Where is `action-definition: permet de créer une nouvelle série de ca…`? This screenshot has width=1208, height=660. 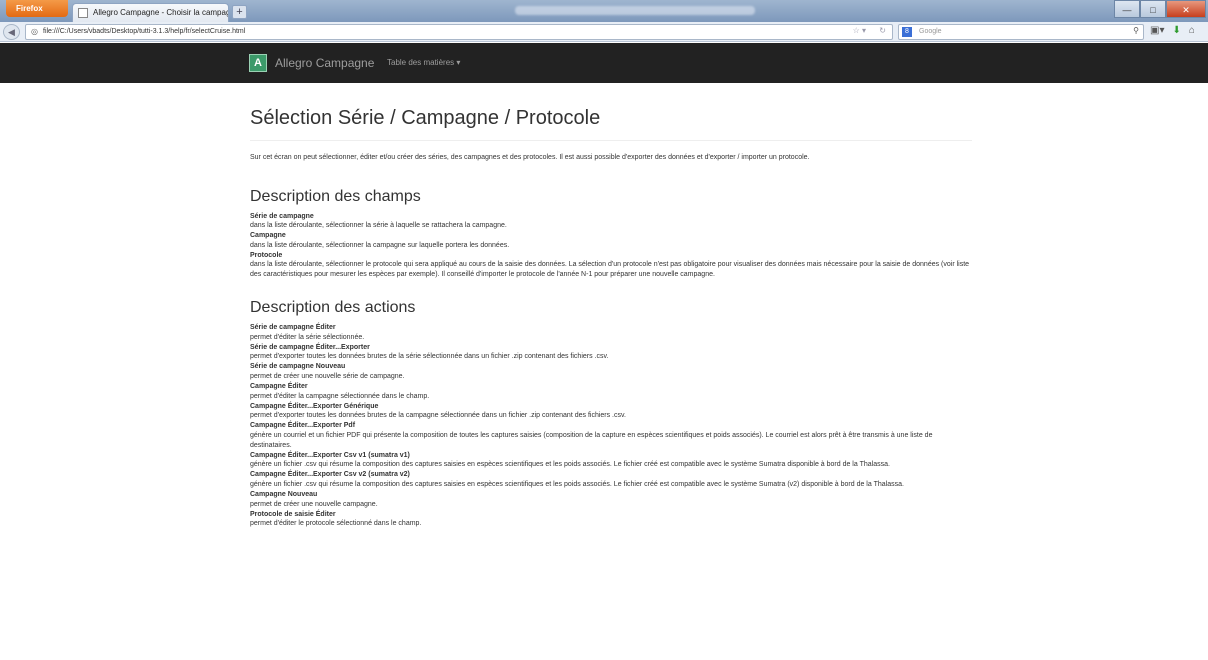
action-definition: permet de créer une nouvelle série de ca… is located at coordinates (327, 377).